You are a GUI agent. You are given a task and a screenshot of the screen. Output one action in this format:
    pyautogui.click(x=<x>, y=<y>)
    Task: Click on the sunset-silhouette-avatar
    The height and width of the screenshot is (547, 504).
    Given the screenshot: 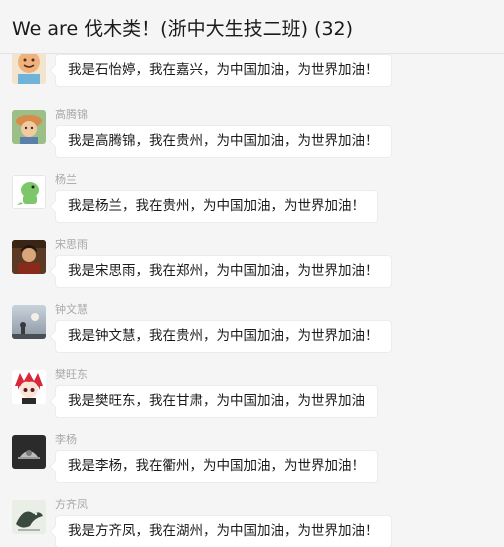 What is the action you would take?
    pyautogui.click(x=29, y=322)
    